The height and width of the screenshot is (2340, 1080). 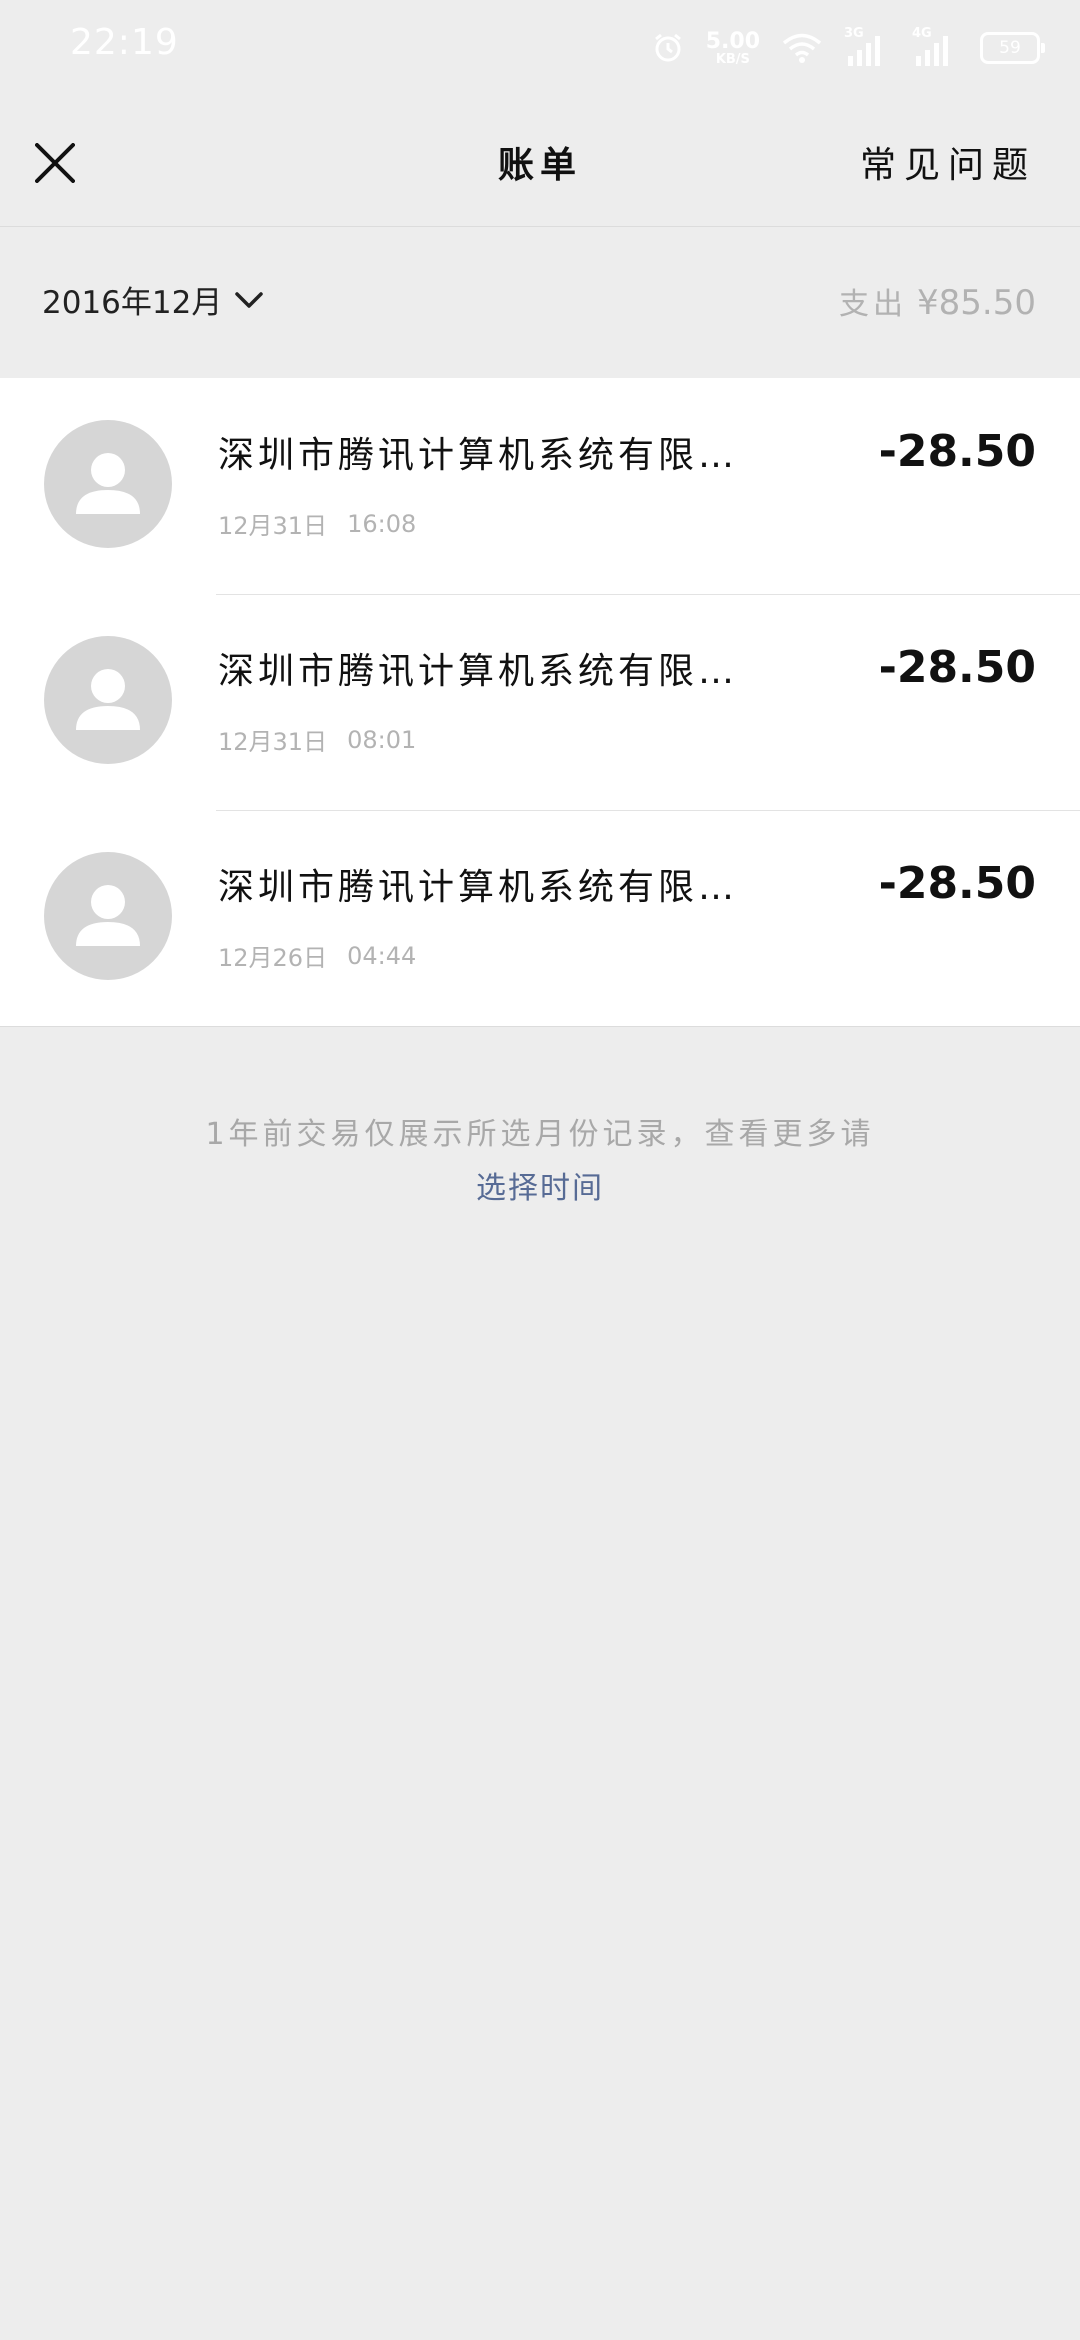 I want to click on net-speed-unit: KB/S, so click(x=732, y=59).